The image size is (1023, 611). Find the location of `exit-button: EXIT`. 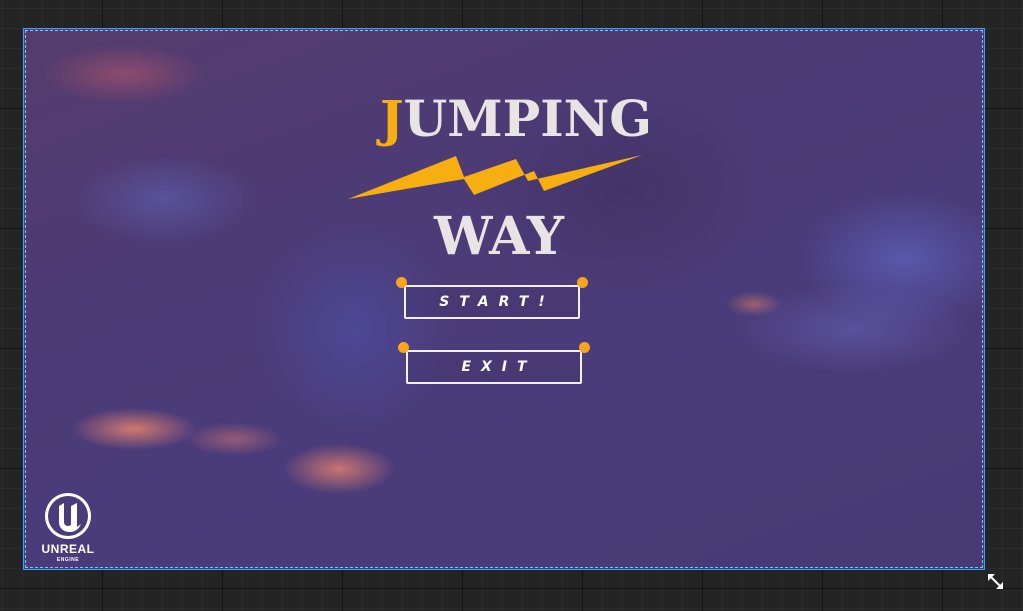

exit-button: EXIT is located at coordinates (494, 363).